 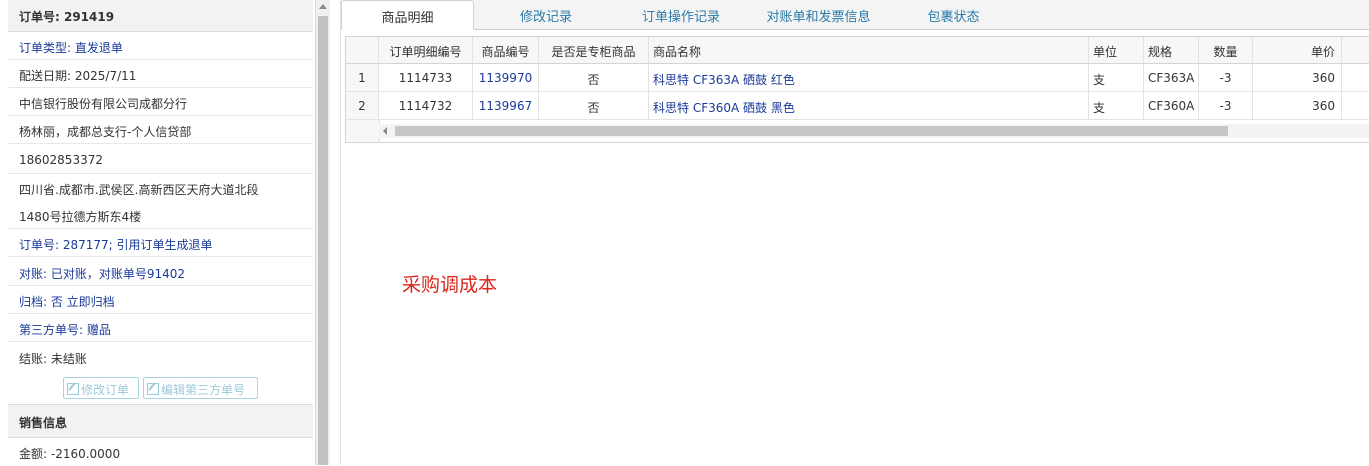 I want to click on row-number-header, so click(x=362, y=50).